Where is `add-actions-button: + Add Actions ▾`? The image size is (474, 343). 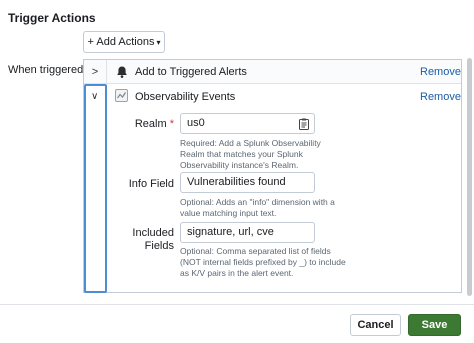
add-actions-button: + Add Actions ▾ is located at coordinates (124, 42).